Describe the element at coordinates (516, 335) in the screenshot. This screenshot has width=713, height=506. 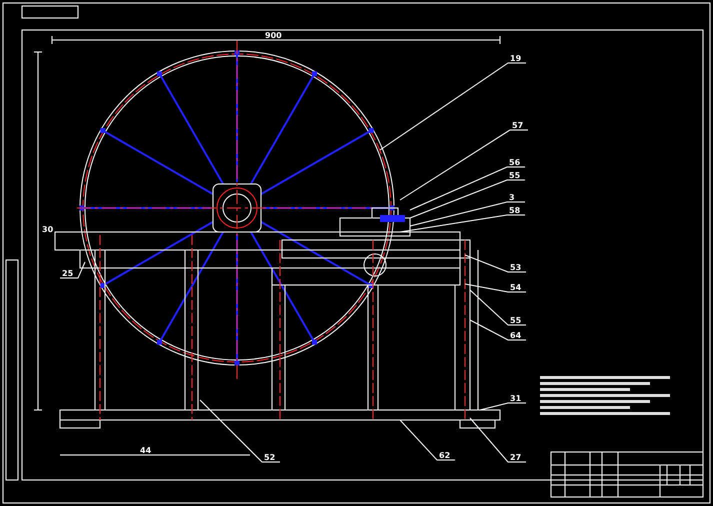
I see `part-number: 64` at that location.